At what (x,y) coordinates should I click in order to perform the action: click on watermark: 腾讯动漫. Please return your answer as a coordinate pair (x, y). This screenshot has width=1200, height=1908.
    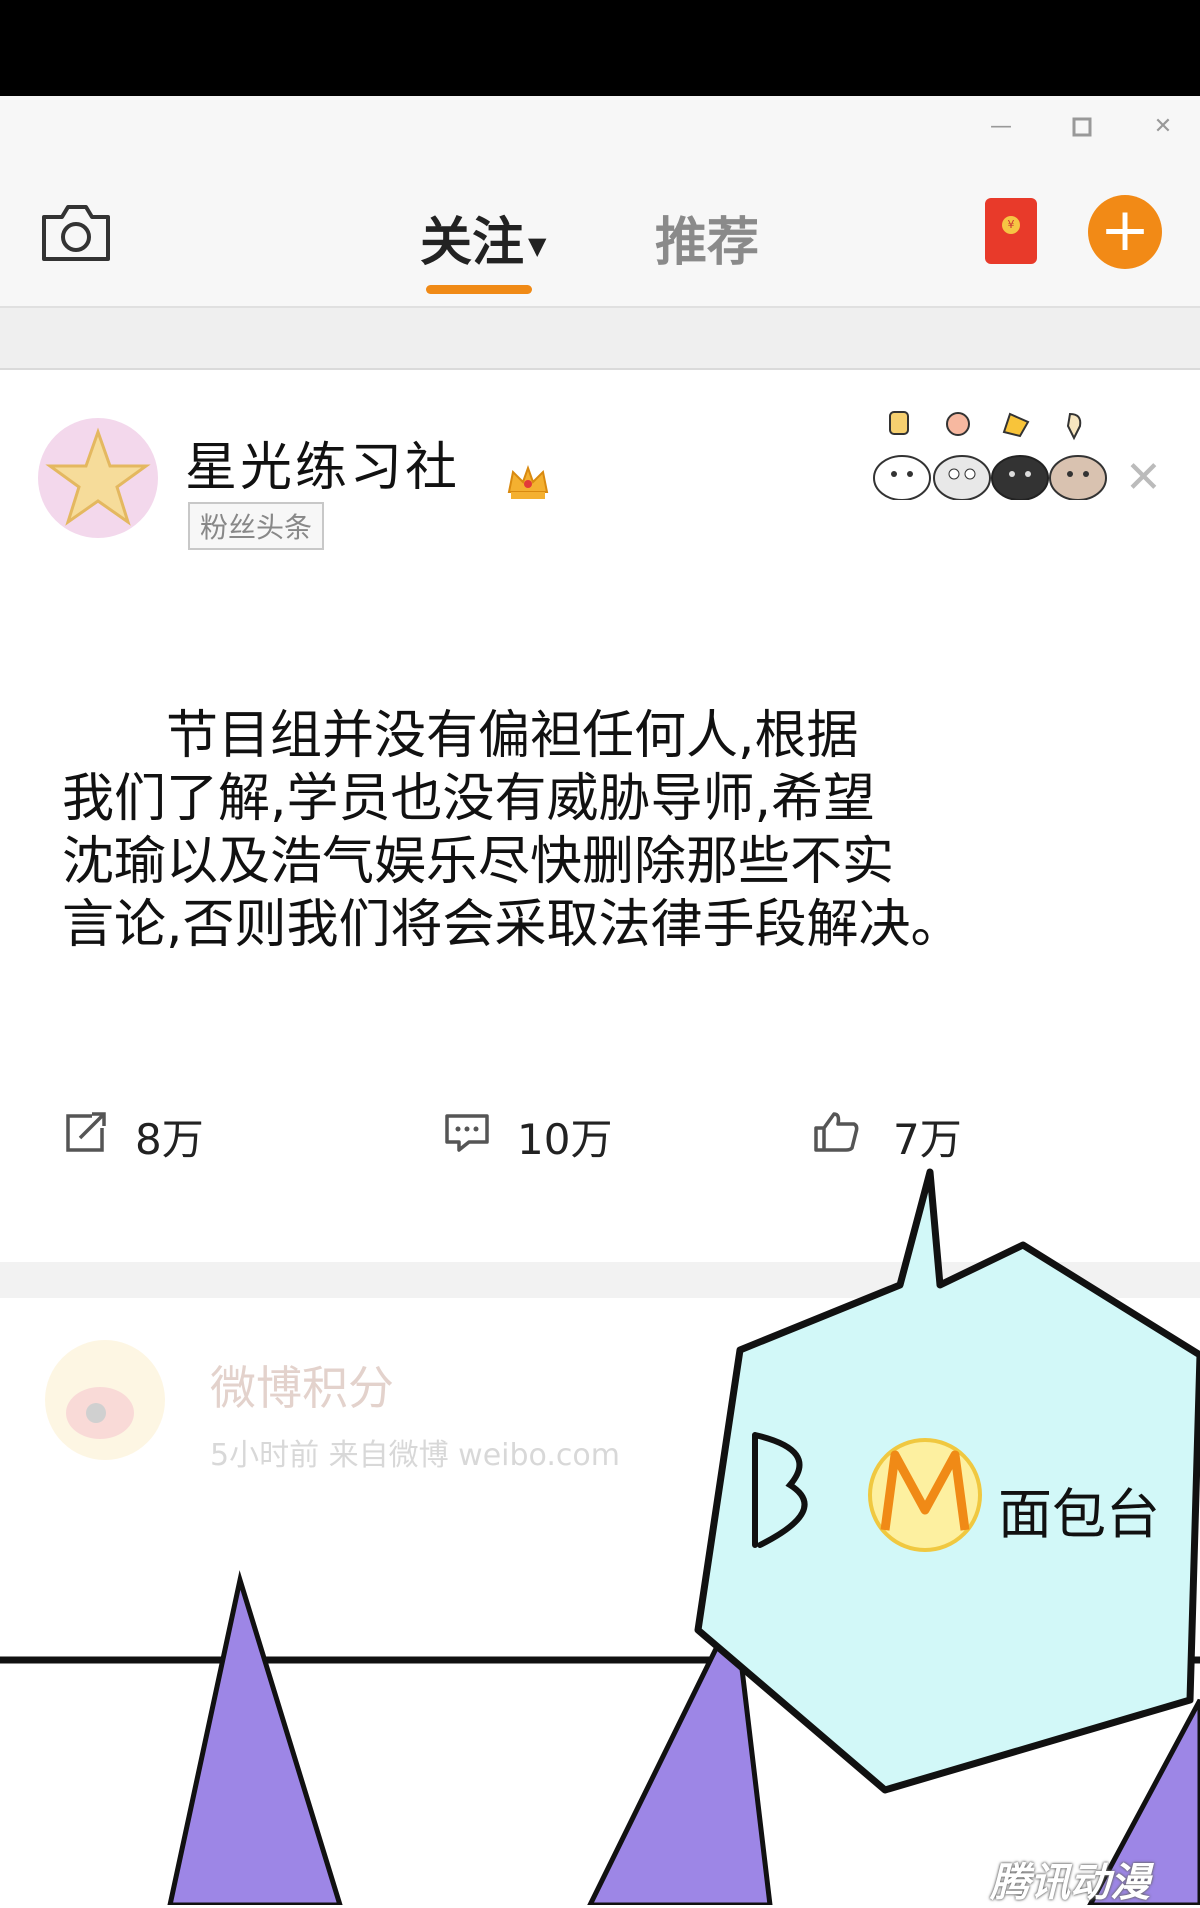
    Looking at the image, I should click on (1070, 1883).